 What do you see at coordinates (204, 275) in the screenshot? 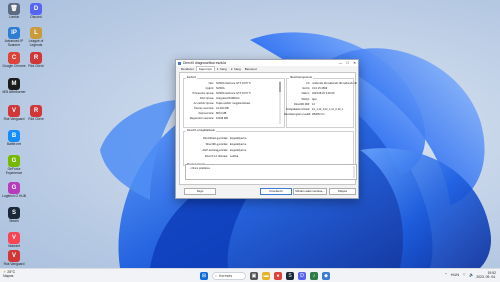
I see `start-button: ⊞` at bounding box center [204, 275].